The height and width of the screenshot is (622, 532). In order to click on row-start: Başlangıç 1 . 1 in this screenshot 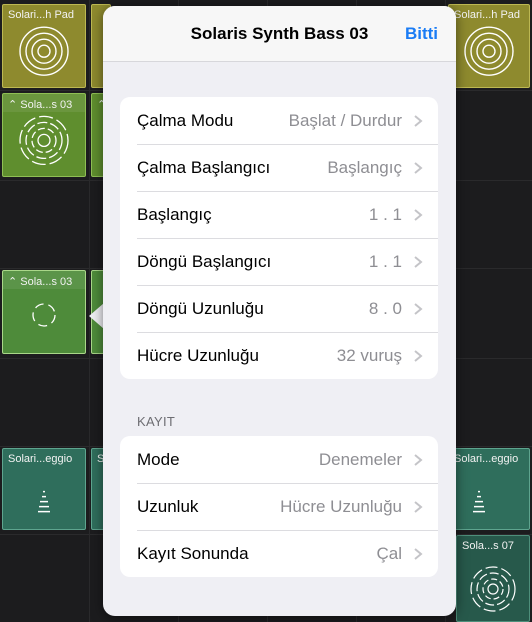, I will do `click(279, 214)`.